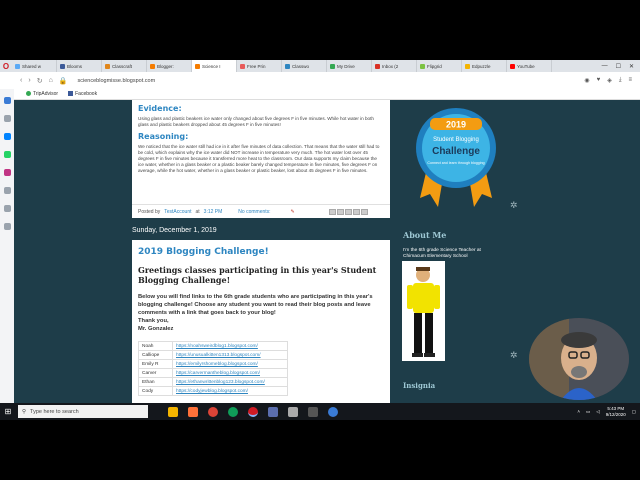  What do you see at coordinates (230, 346) in the screenshot?
I see `student-blog-link: https://noahsweirdblog1.blogspot.com/` at bounding box center [230, 346].